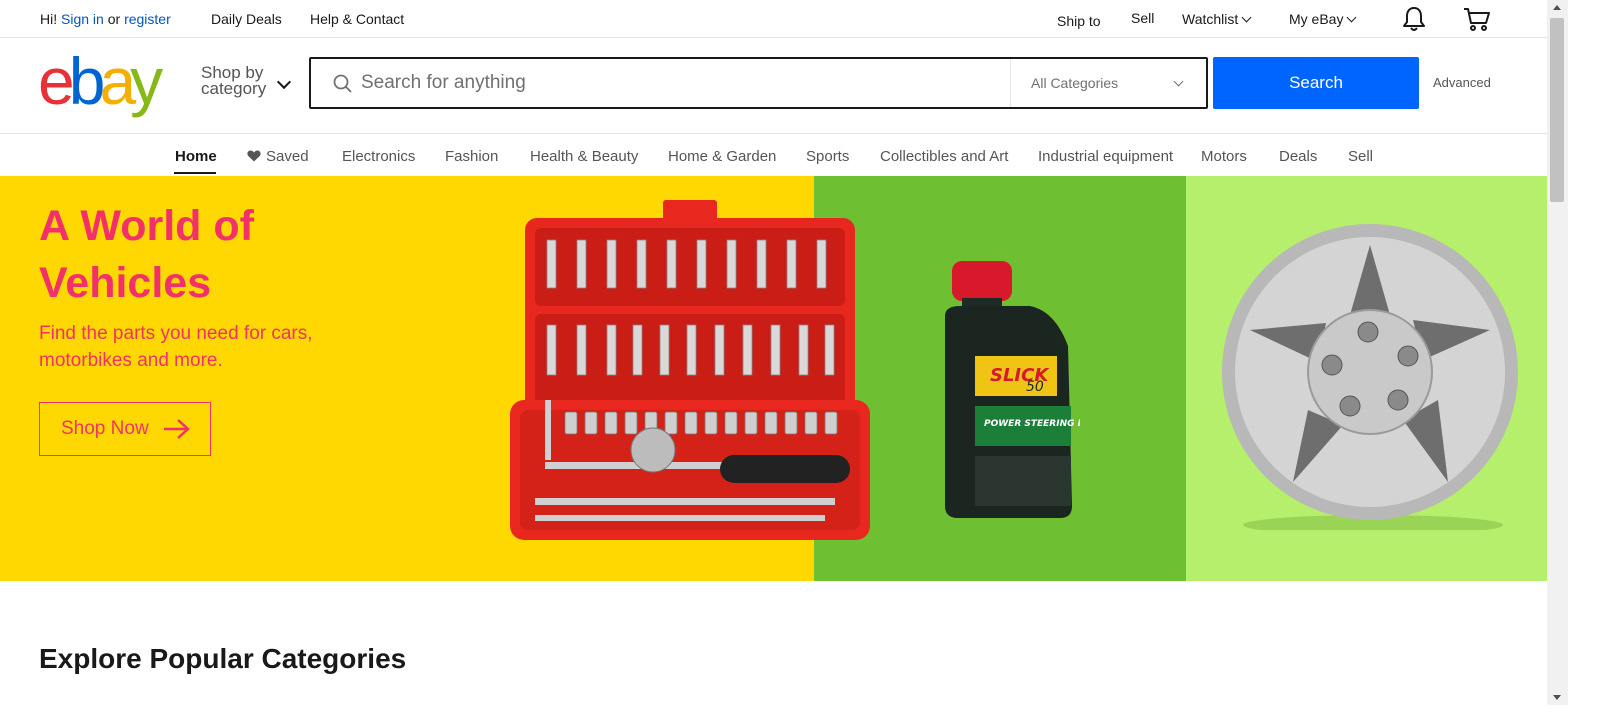  What do you see at coordinates (681, 83) in the screenshot?
I see `search-input` at bounding box center [681, 83].